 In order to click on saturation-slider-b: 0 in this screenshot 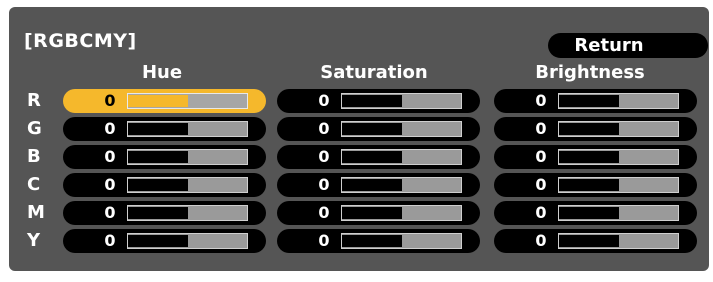, I will do `click(378, 157)`.